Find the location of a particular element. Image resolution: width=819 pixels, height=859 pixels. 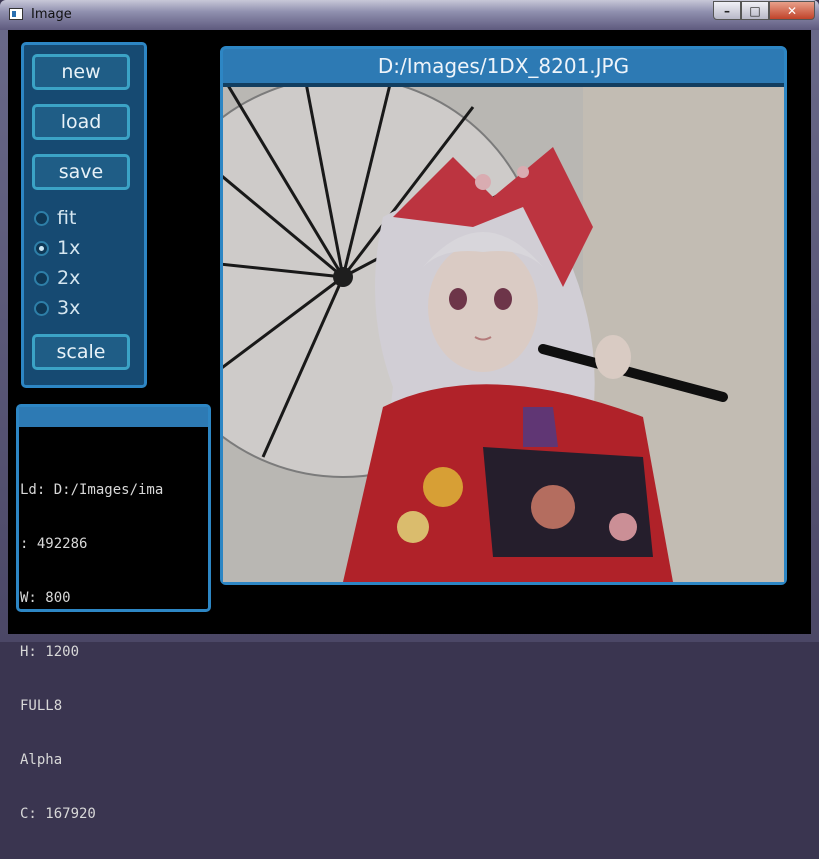

zoom-option-label: 1x is located at coordinates (69, 248).